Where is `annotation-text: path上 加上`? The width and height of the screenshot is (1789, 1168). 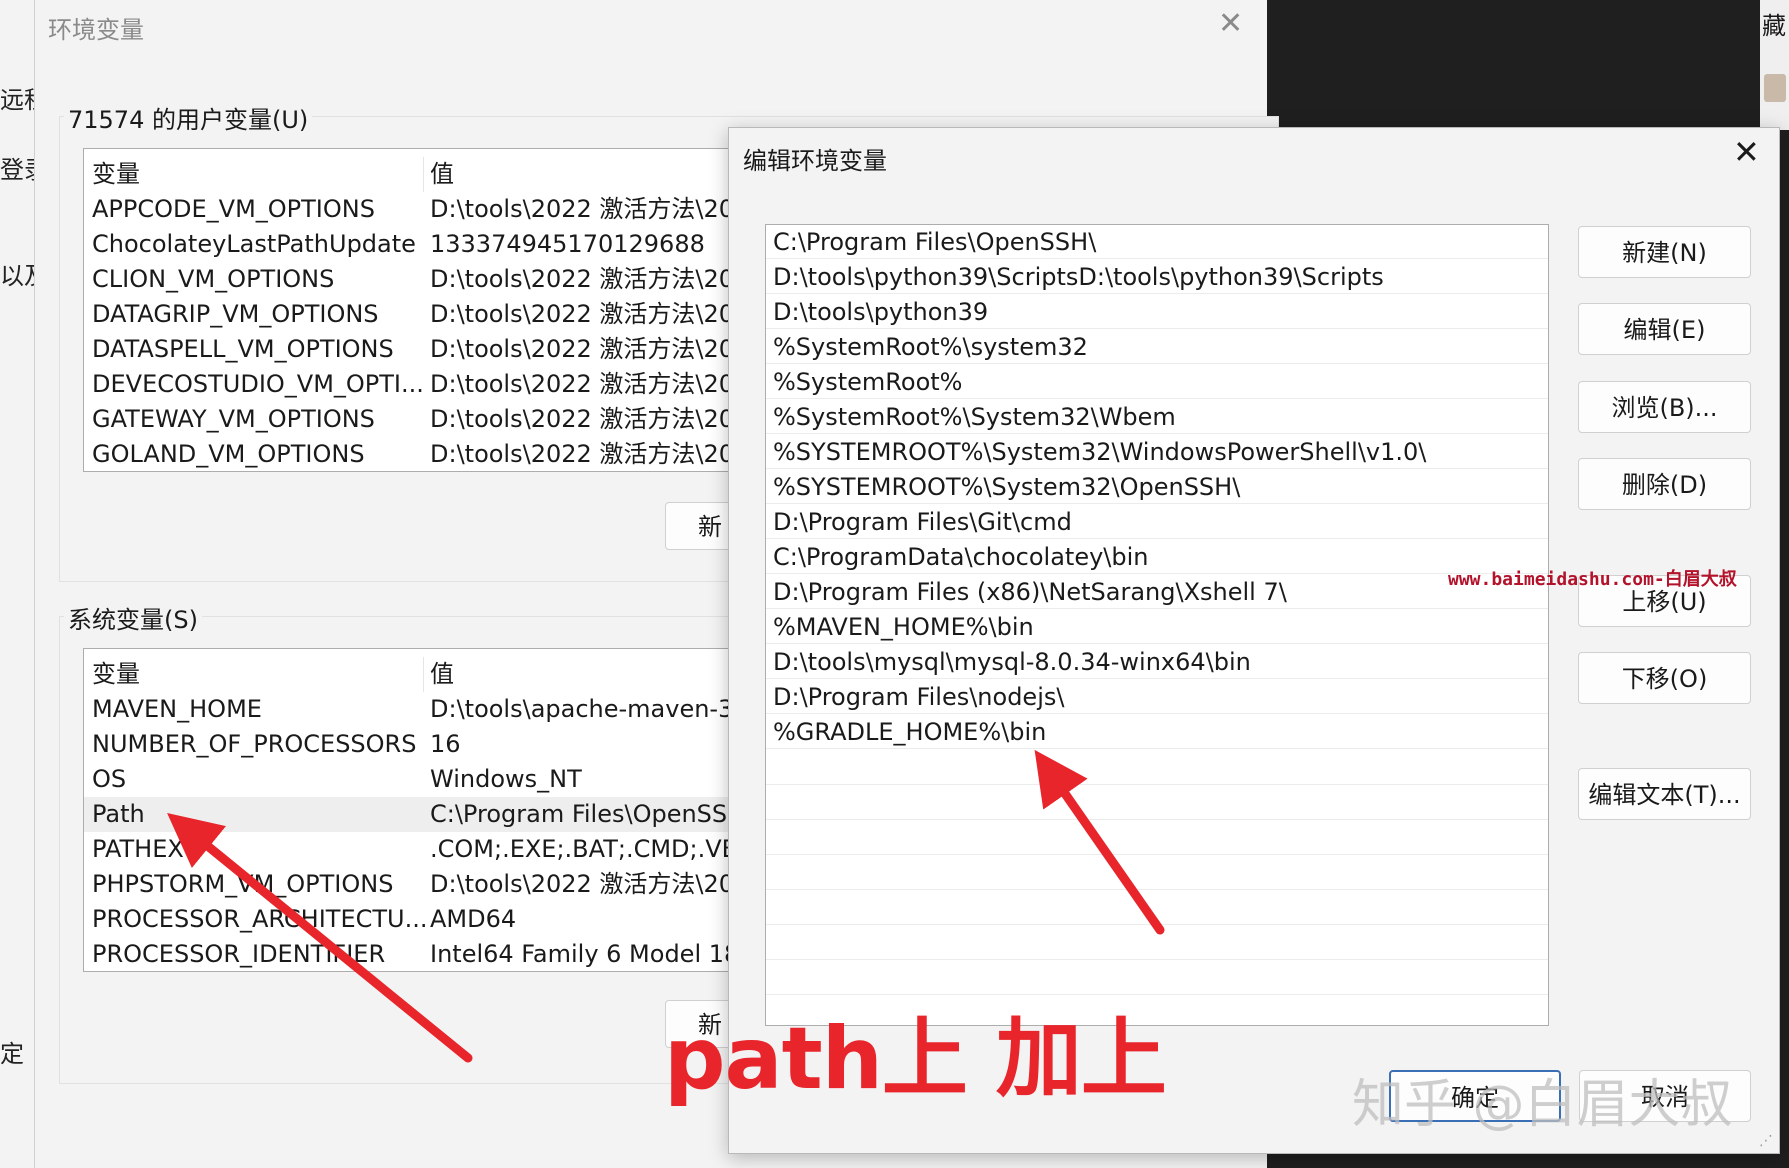
annotation-text: path上 加上 is located at coordinates (915, 1059).